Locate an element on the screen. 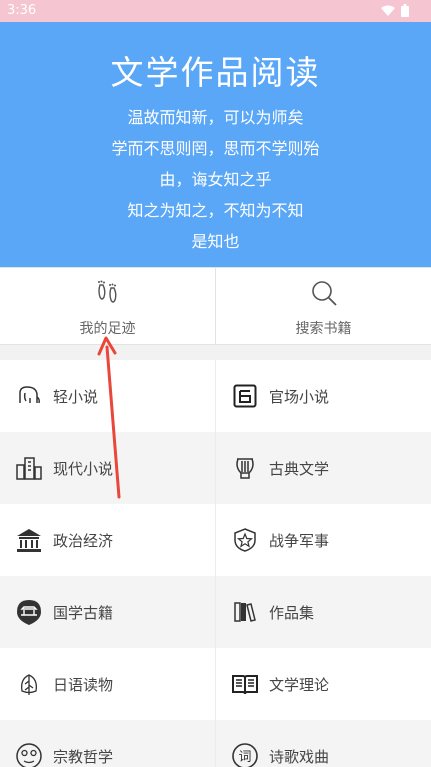 The width and height of the screenshot is (431, 767). category-row: 国学古籍 作品集 is located at coordinates (215, 612).